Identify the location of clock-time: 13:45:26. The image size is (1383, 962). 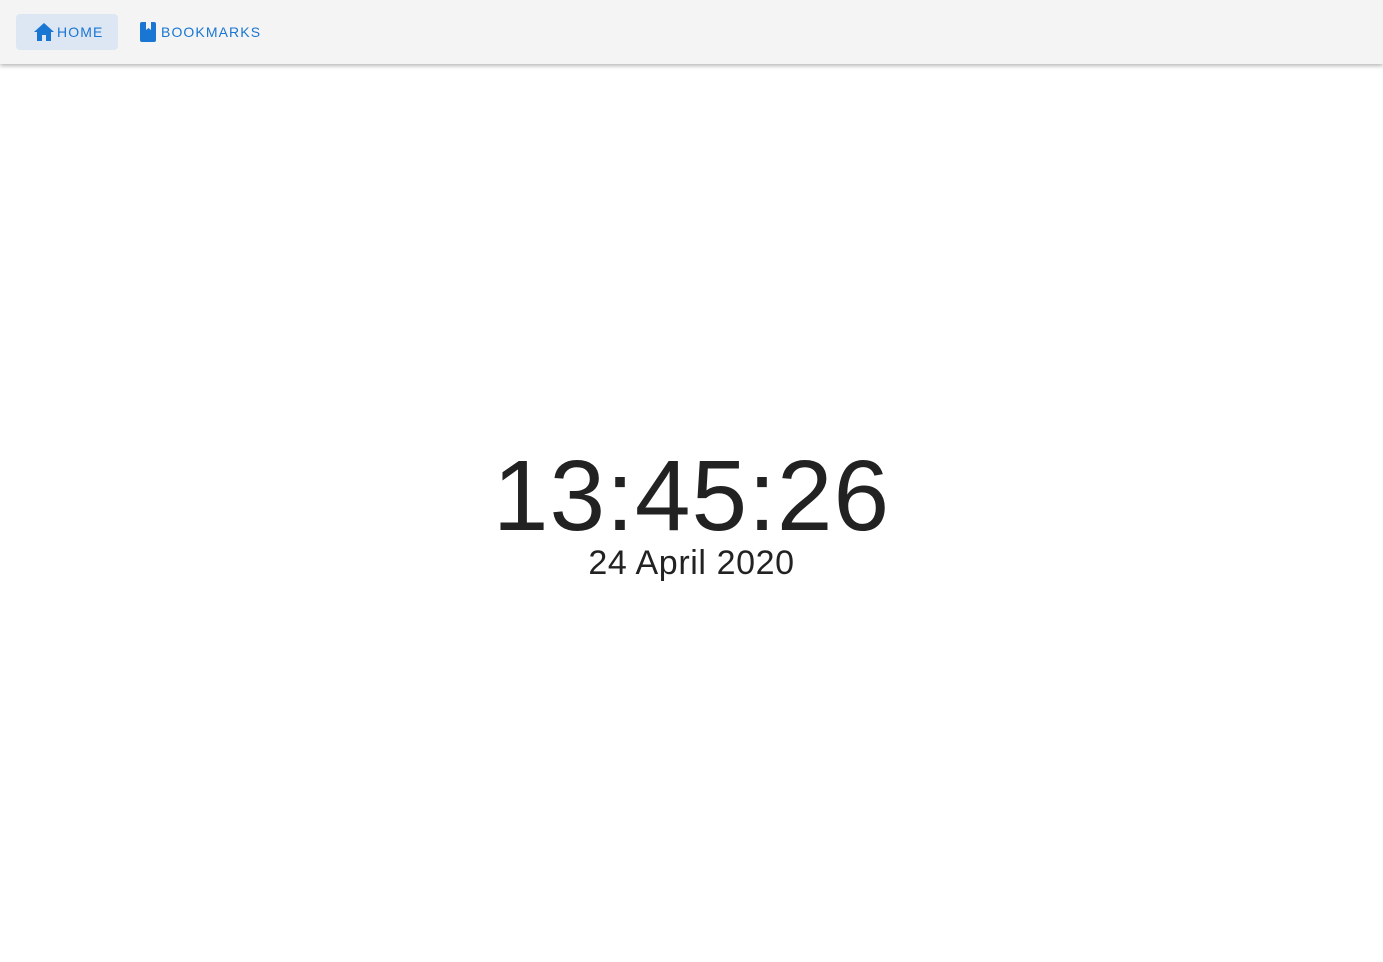
(691, 496).